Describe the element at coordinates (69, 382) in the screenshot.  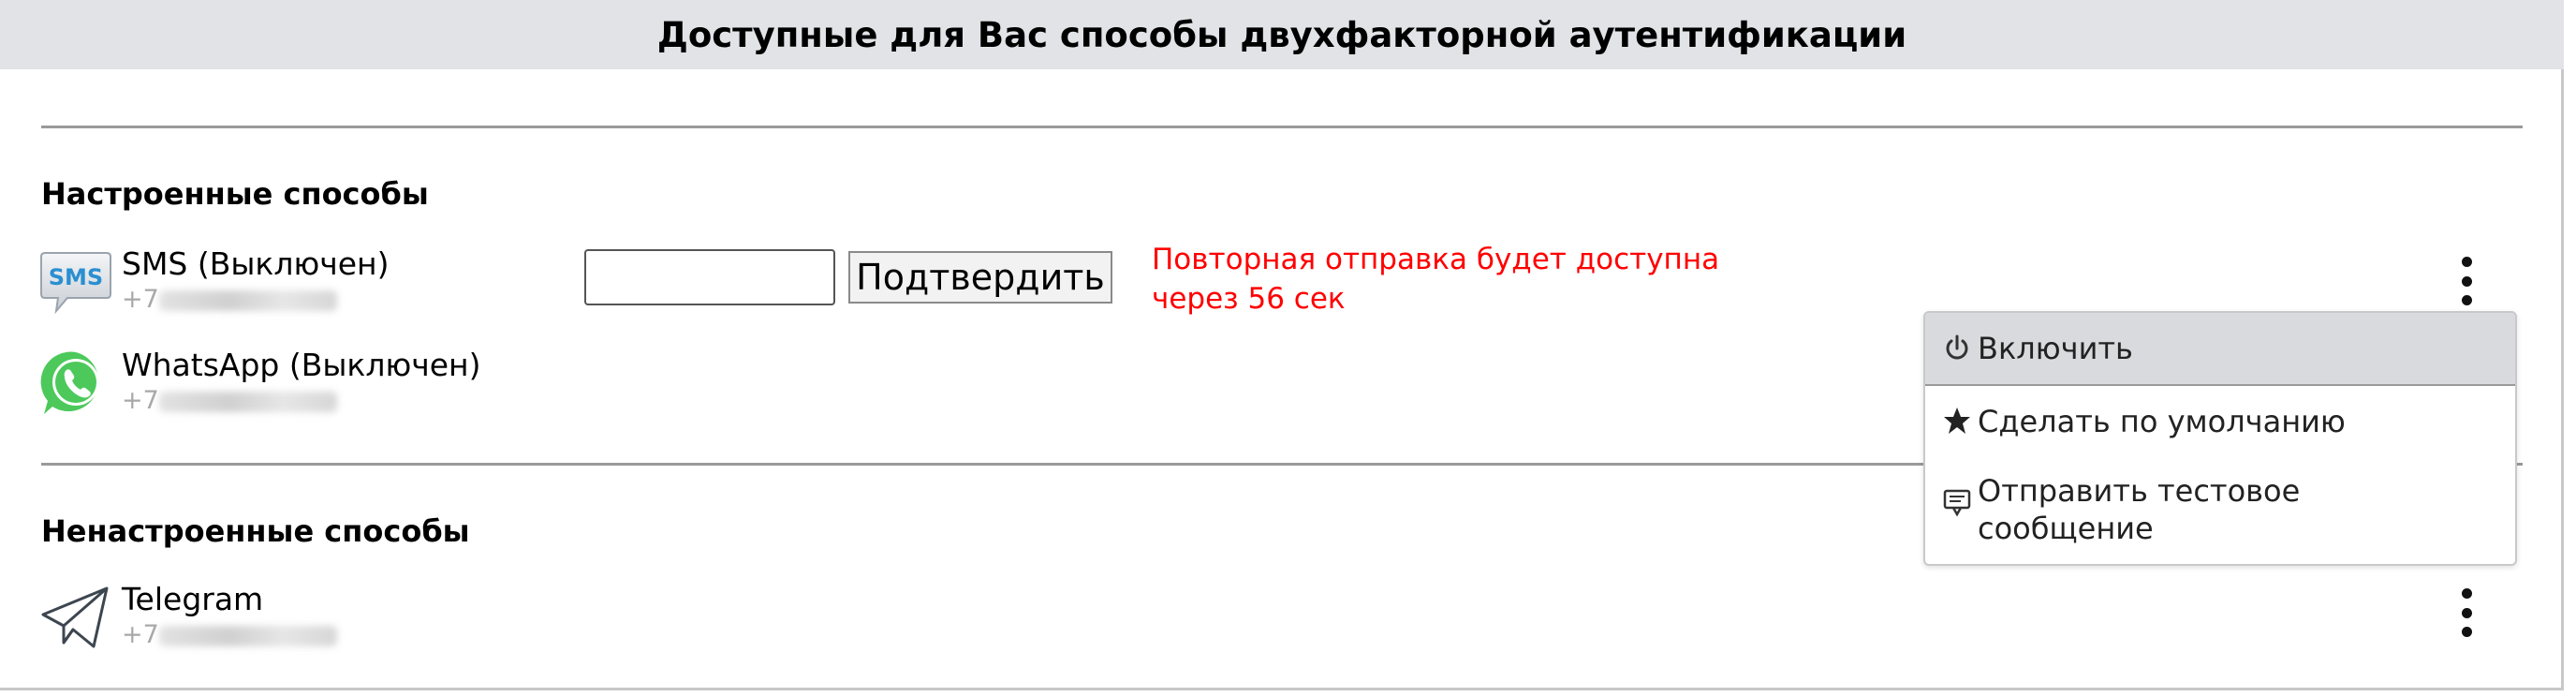
I see `whatsapp-icon` at that location.